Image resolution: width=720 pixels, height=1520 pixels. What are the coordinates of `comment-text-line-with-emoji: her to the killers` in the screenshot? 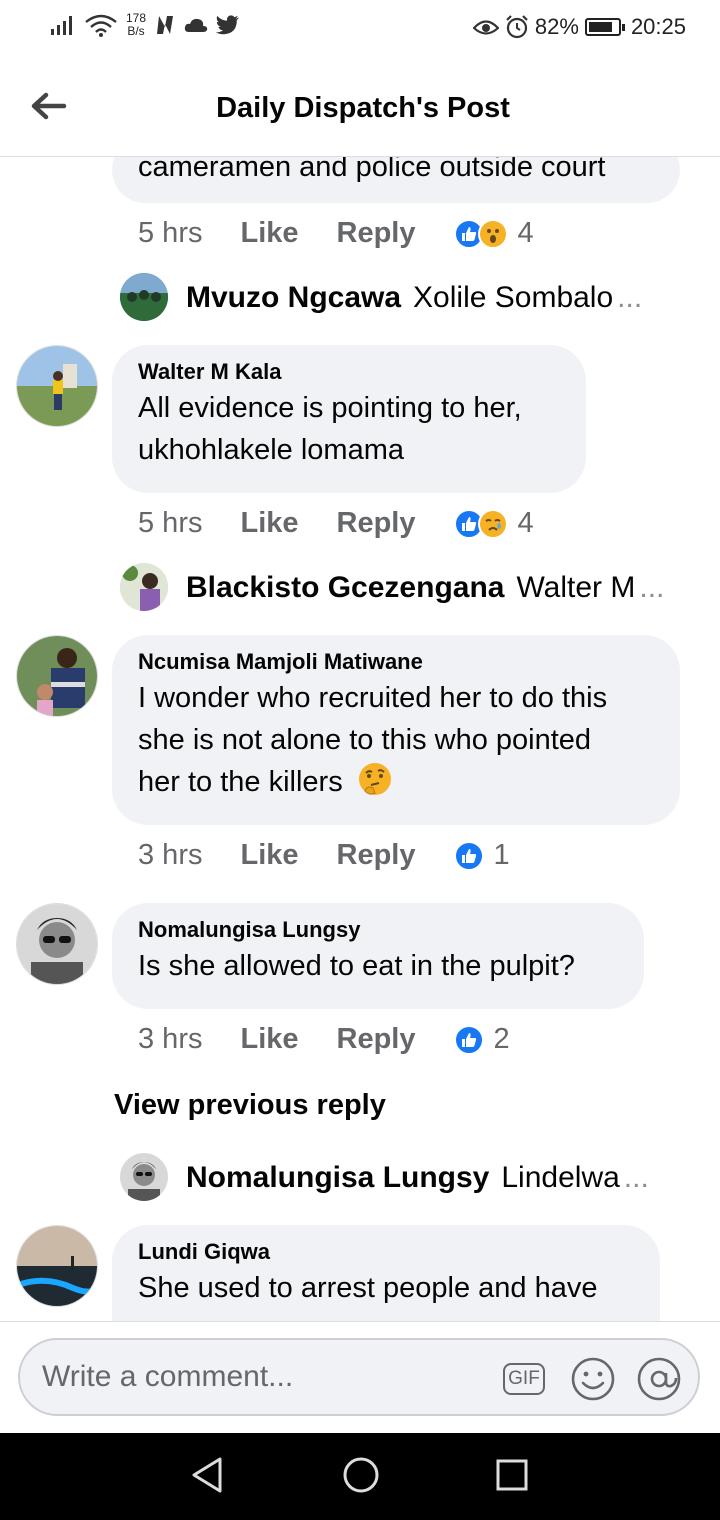 It's located at (396, 782).